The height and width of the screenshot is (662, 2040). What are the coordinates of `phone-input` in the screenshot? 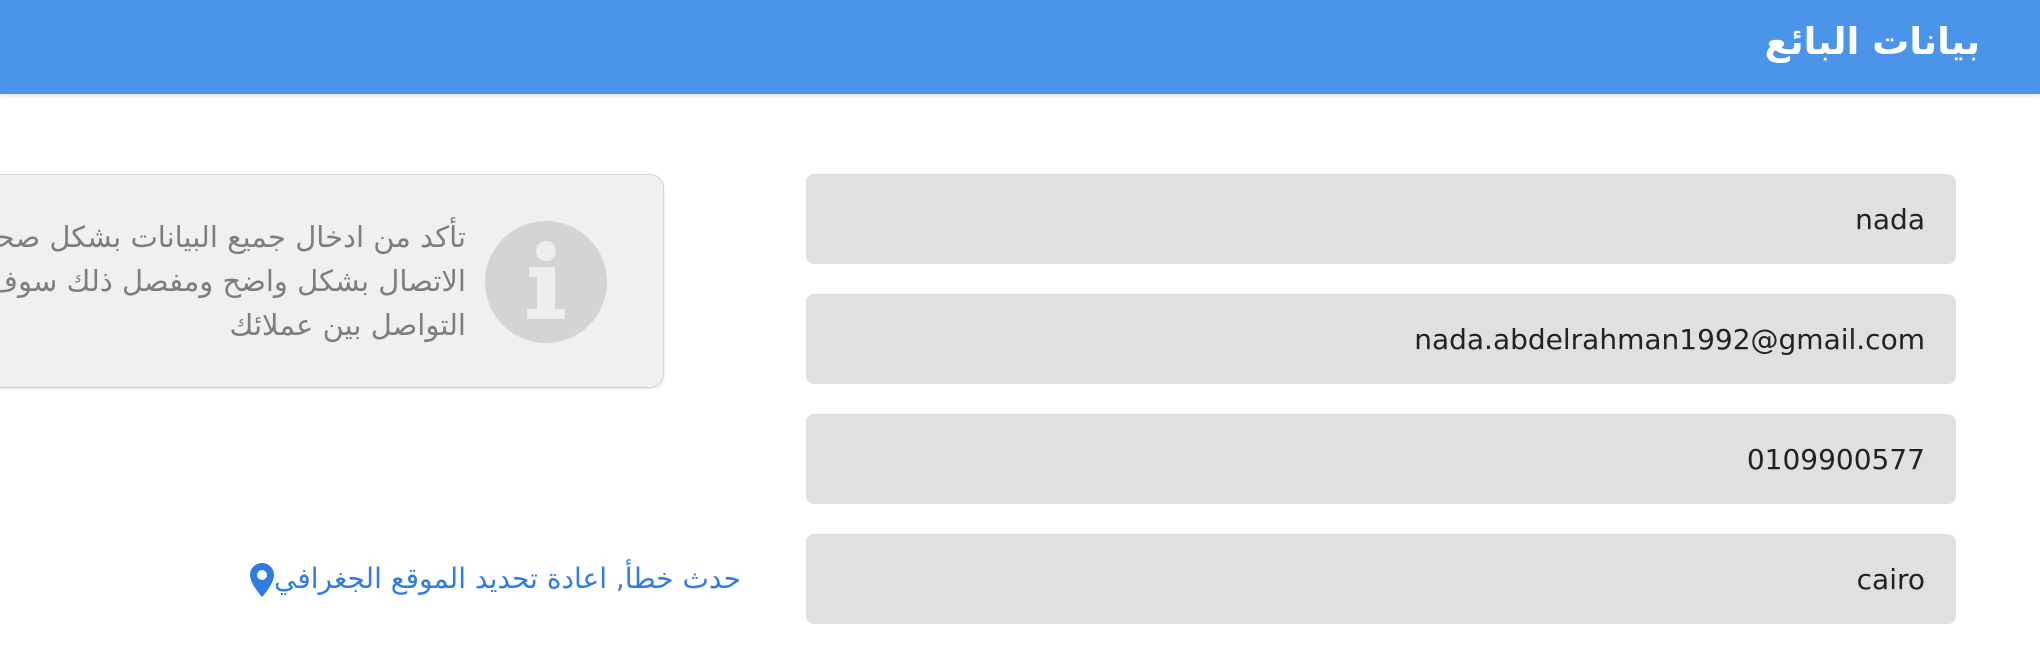 It's located at (1381, 459).